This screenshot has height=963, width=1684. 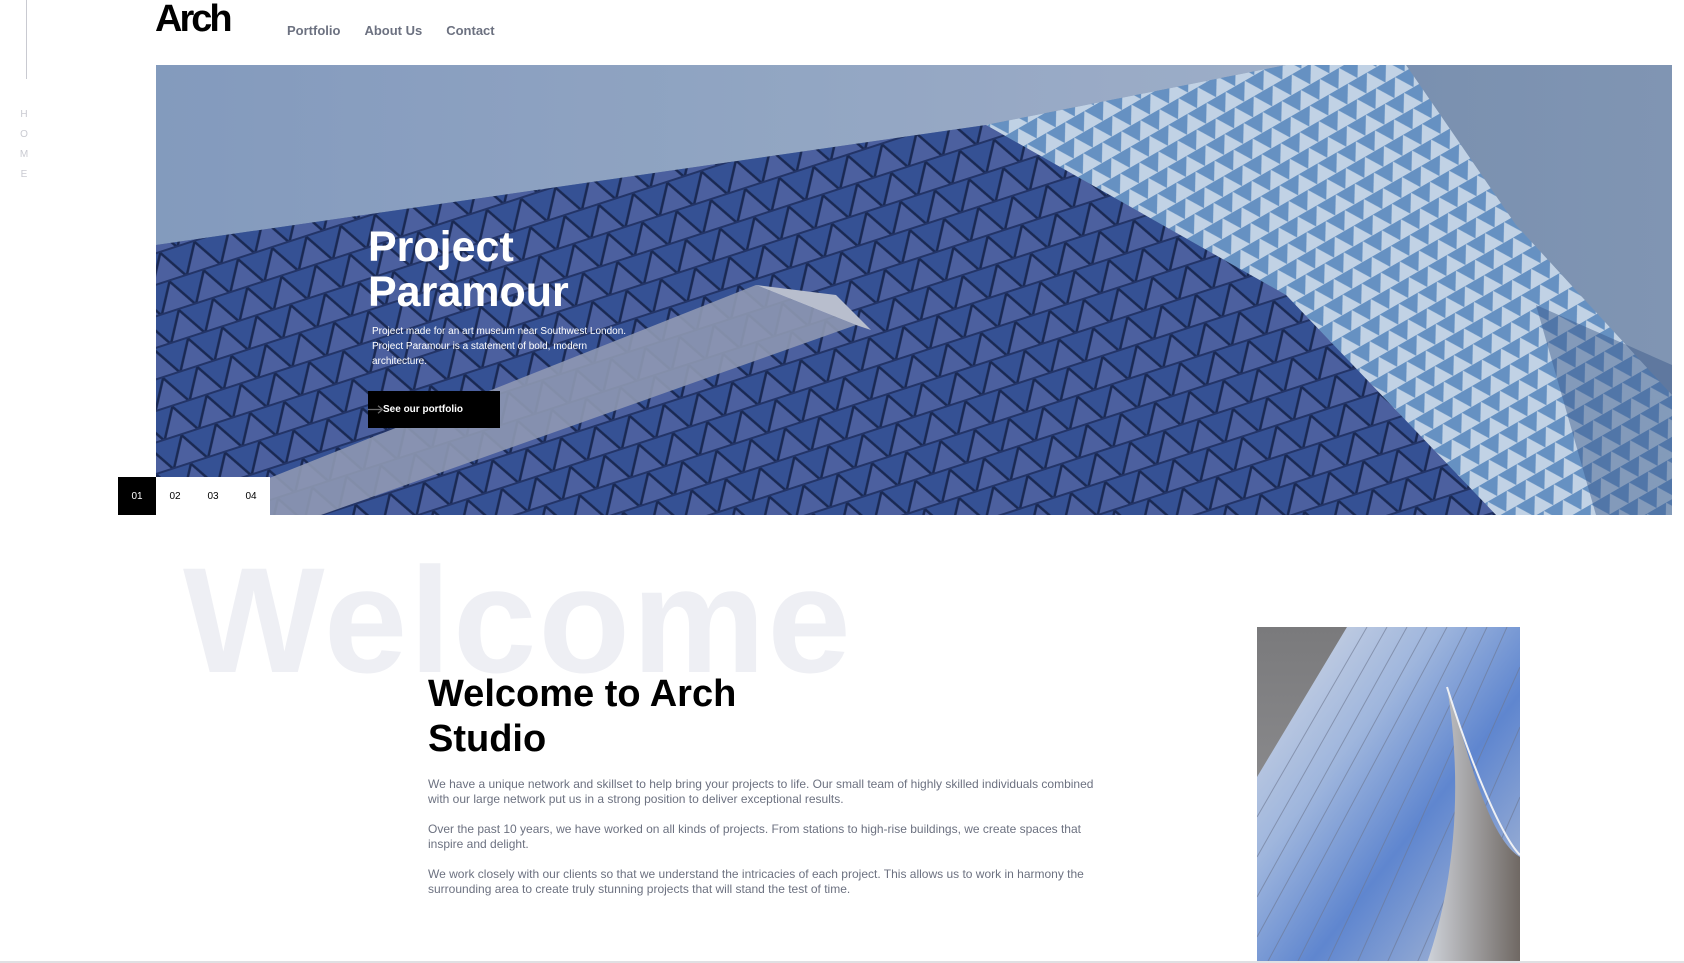 I want to click on arrow-right-icon, so click(x=376, y=409).